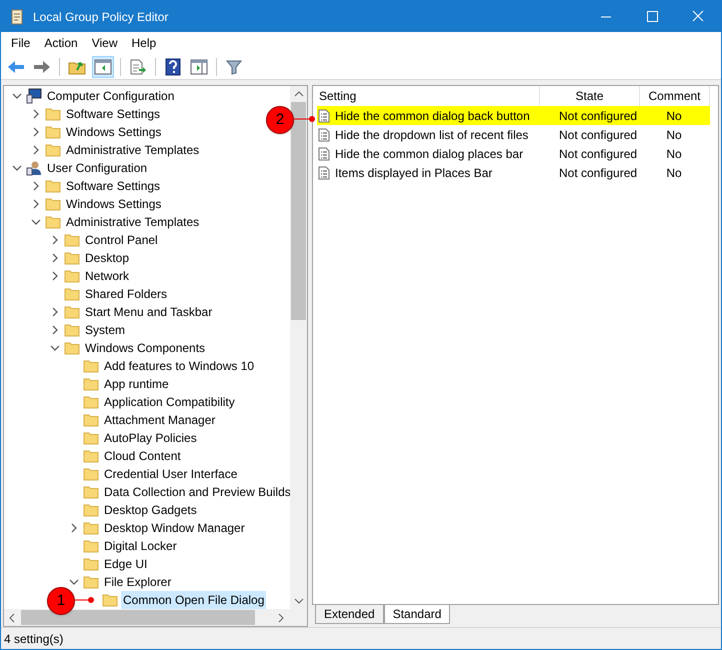 Image resolution: width=722 pixels, height=650 pixels. What do you see at coordinates (138, 66) in the screenshot?
I see `export-list-icon` at bounding box center [138, 66].